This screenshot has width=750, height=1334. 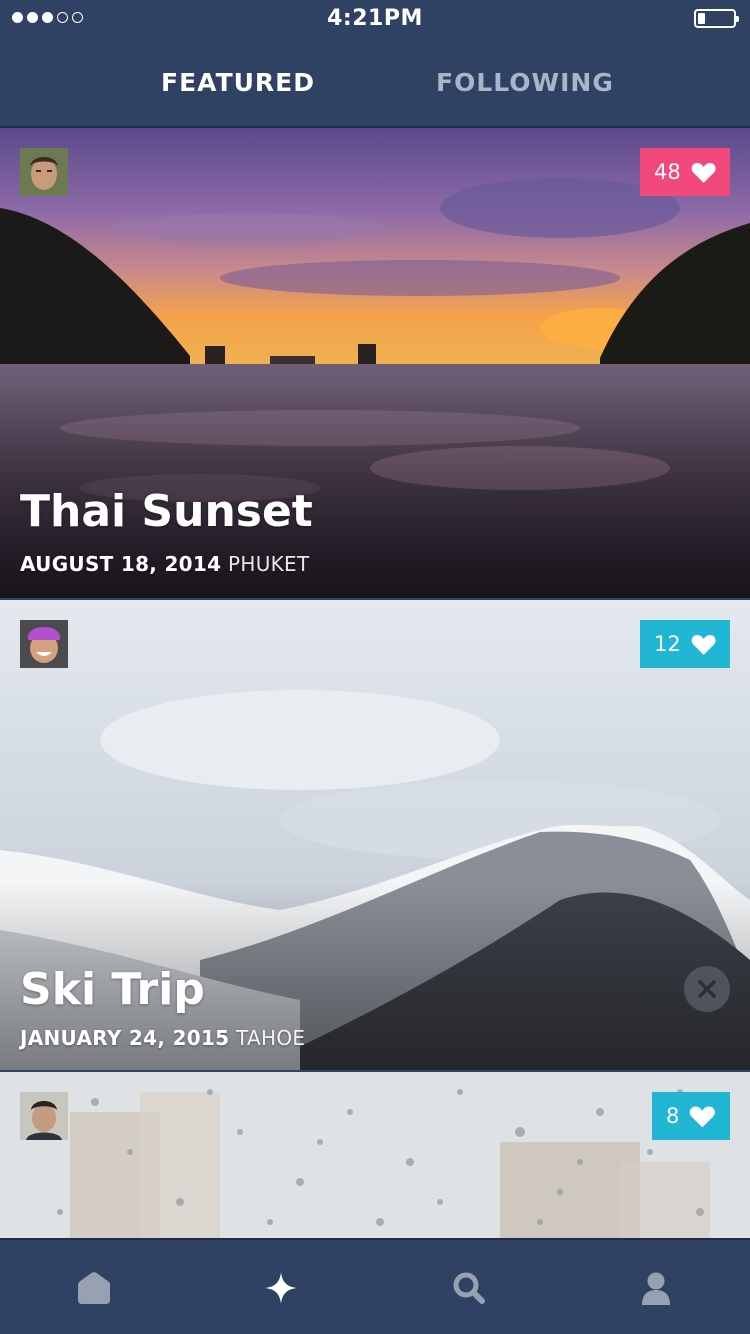 I want to click on tab-following: FOLLOWING, so click(x=525, y=82).